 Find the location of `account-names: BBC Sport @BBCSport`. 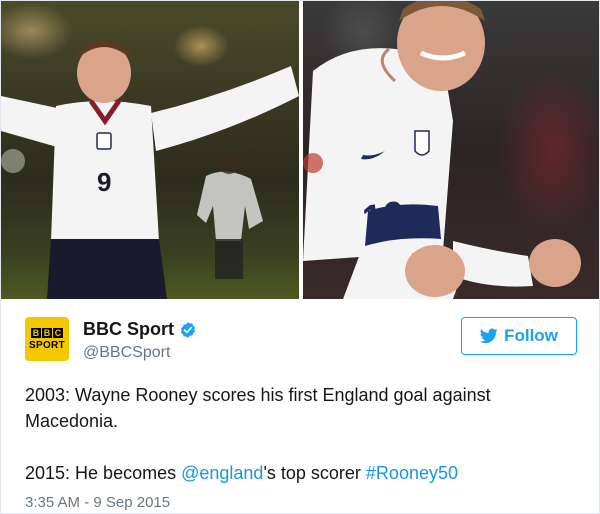

account-names: BBC Sport @BBCSport is located at coordinates (140, 340).